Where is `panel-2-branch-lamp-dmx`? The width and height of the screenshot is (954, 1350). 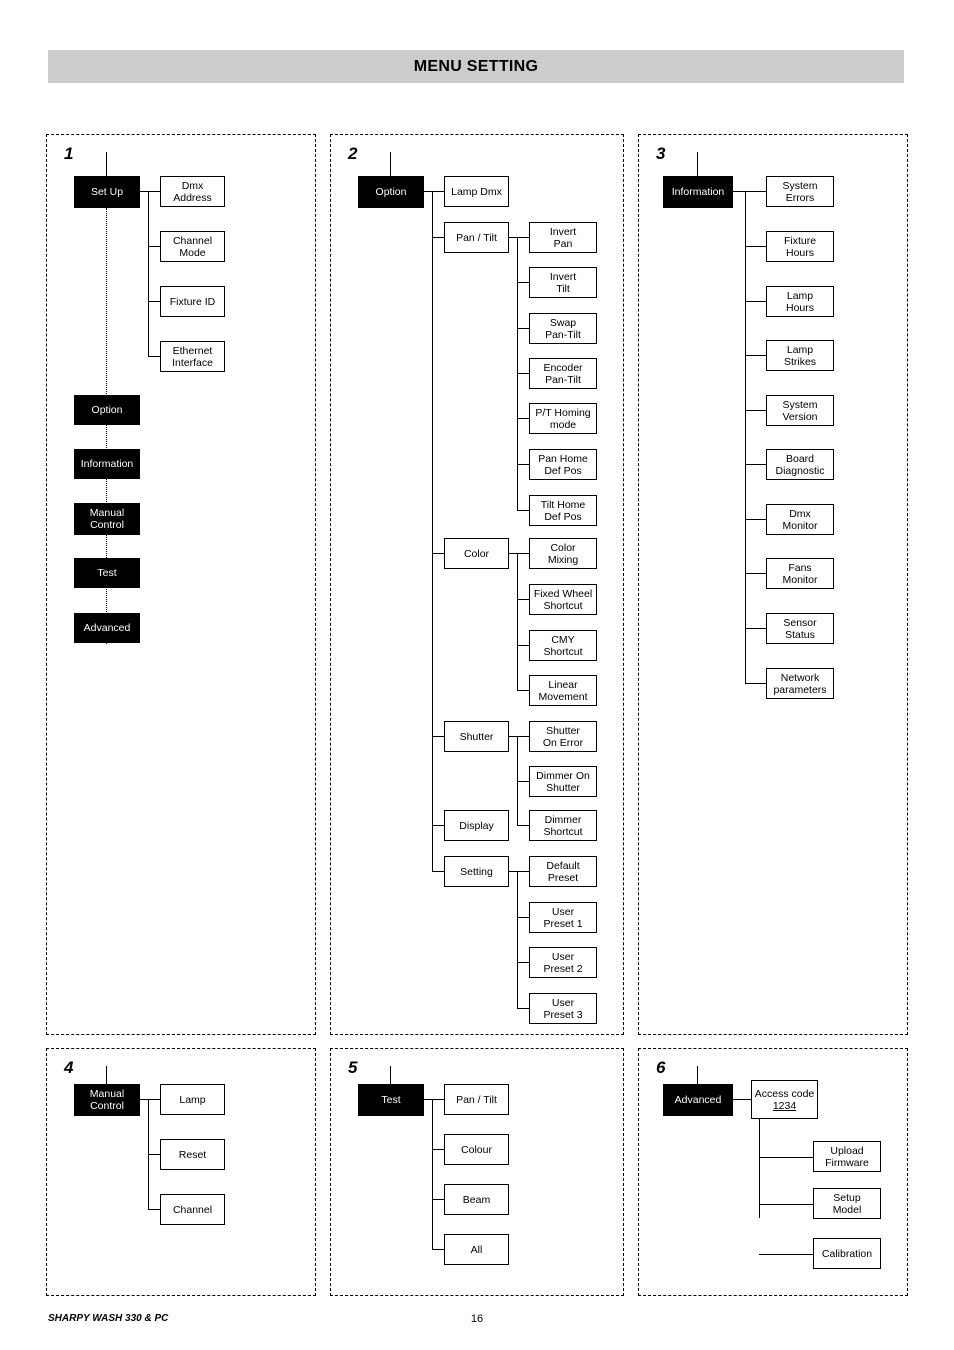
panel-2-branch-lamp-dmx is located at coordinates (438, 191).